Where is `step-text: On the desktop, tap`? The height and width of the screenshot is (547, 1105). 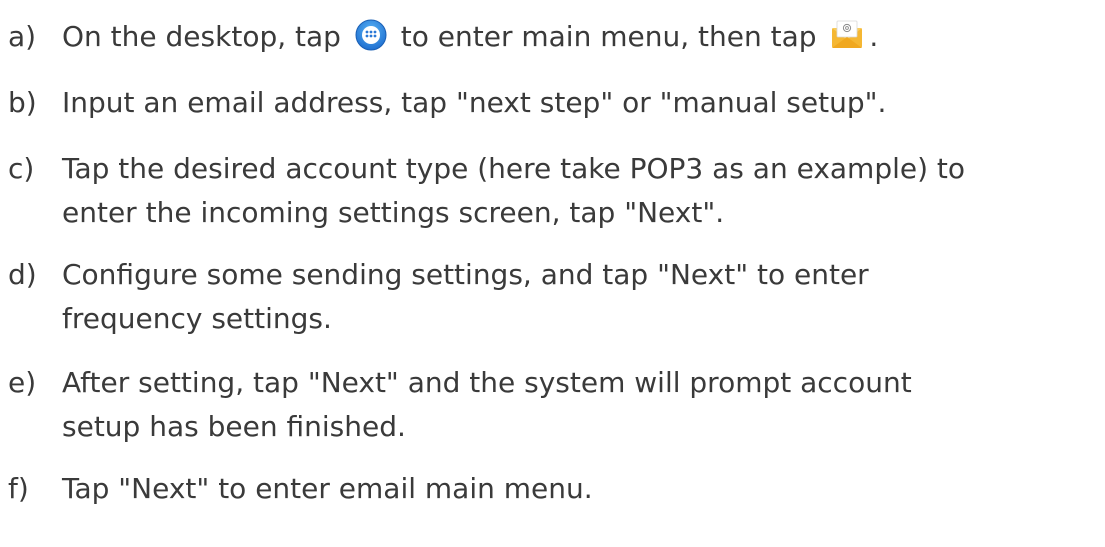
step-text: On the desktop, tap is located at coordinates (201, 36).